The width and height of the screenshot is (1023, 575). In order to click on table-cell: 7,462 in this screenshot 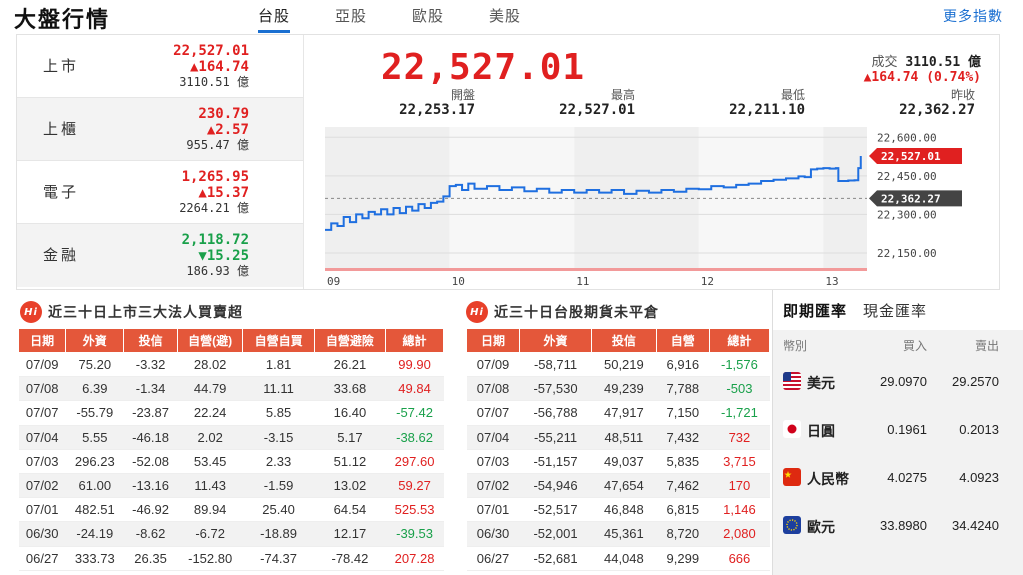, I will do `click(683, 486)`.